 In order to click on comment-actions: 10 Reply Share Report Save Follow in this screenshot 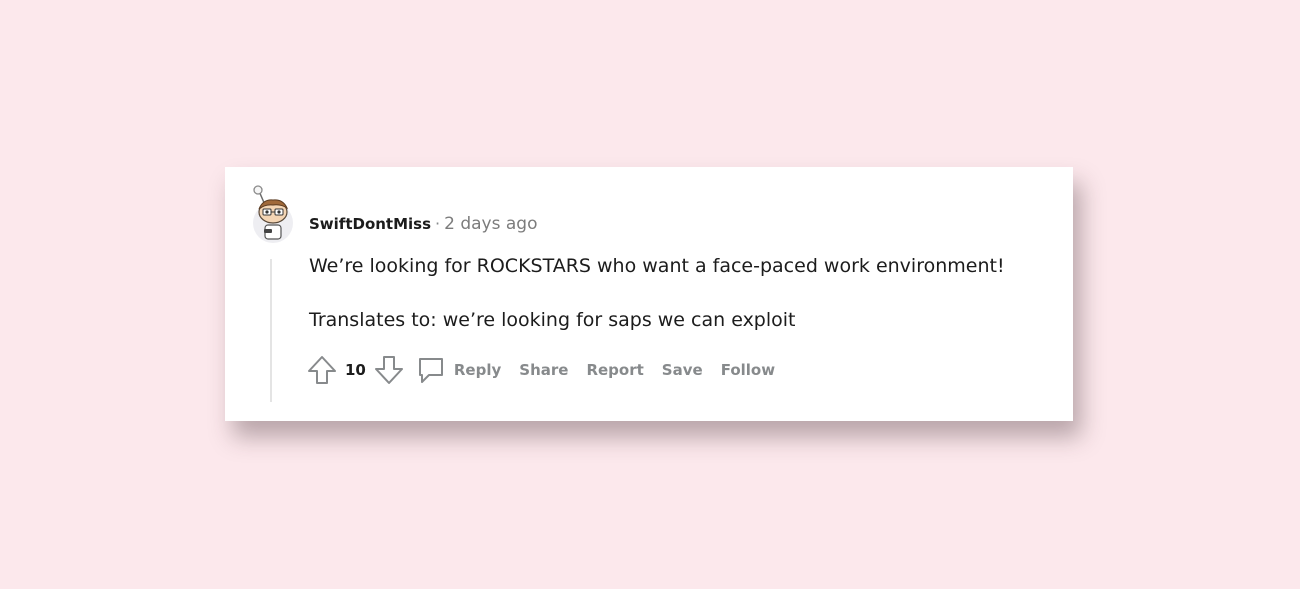, I will do `click(541, 370)`.